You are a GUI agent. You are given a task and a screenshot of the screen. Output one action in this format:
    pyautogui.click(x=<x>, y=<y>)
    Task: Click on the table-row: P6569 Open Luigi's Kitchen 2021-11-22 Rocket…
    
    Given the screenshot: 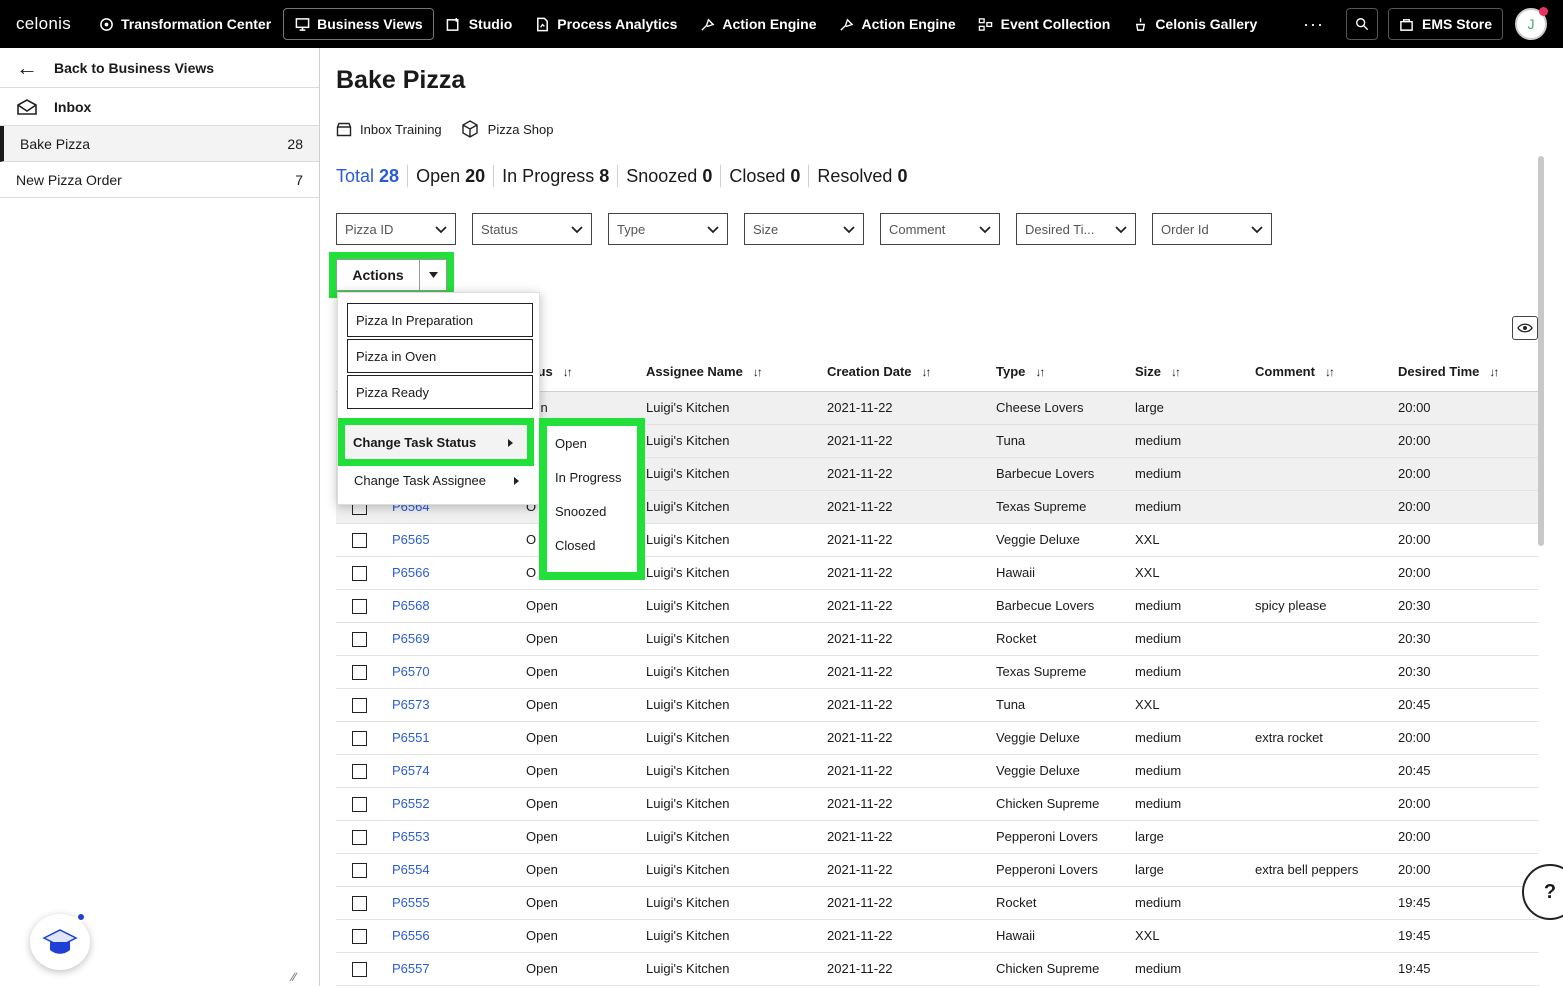 What is the action you would take?
    pyautogui.click(x=937, y=639)
    